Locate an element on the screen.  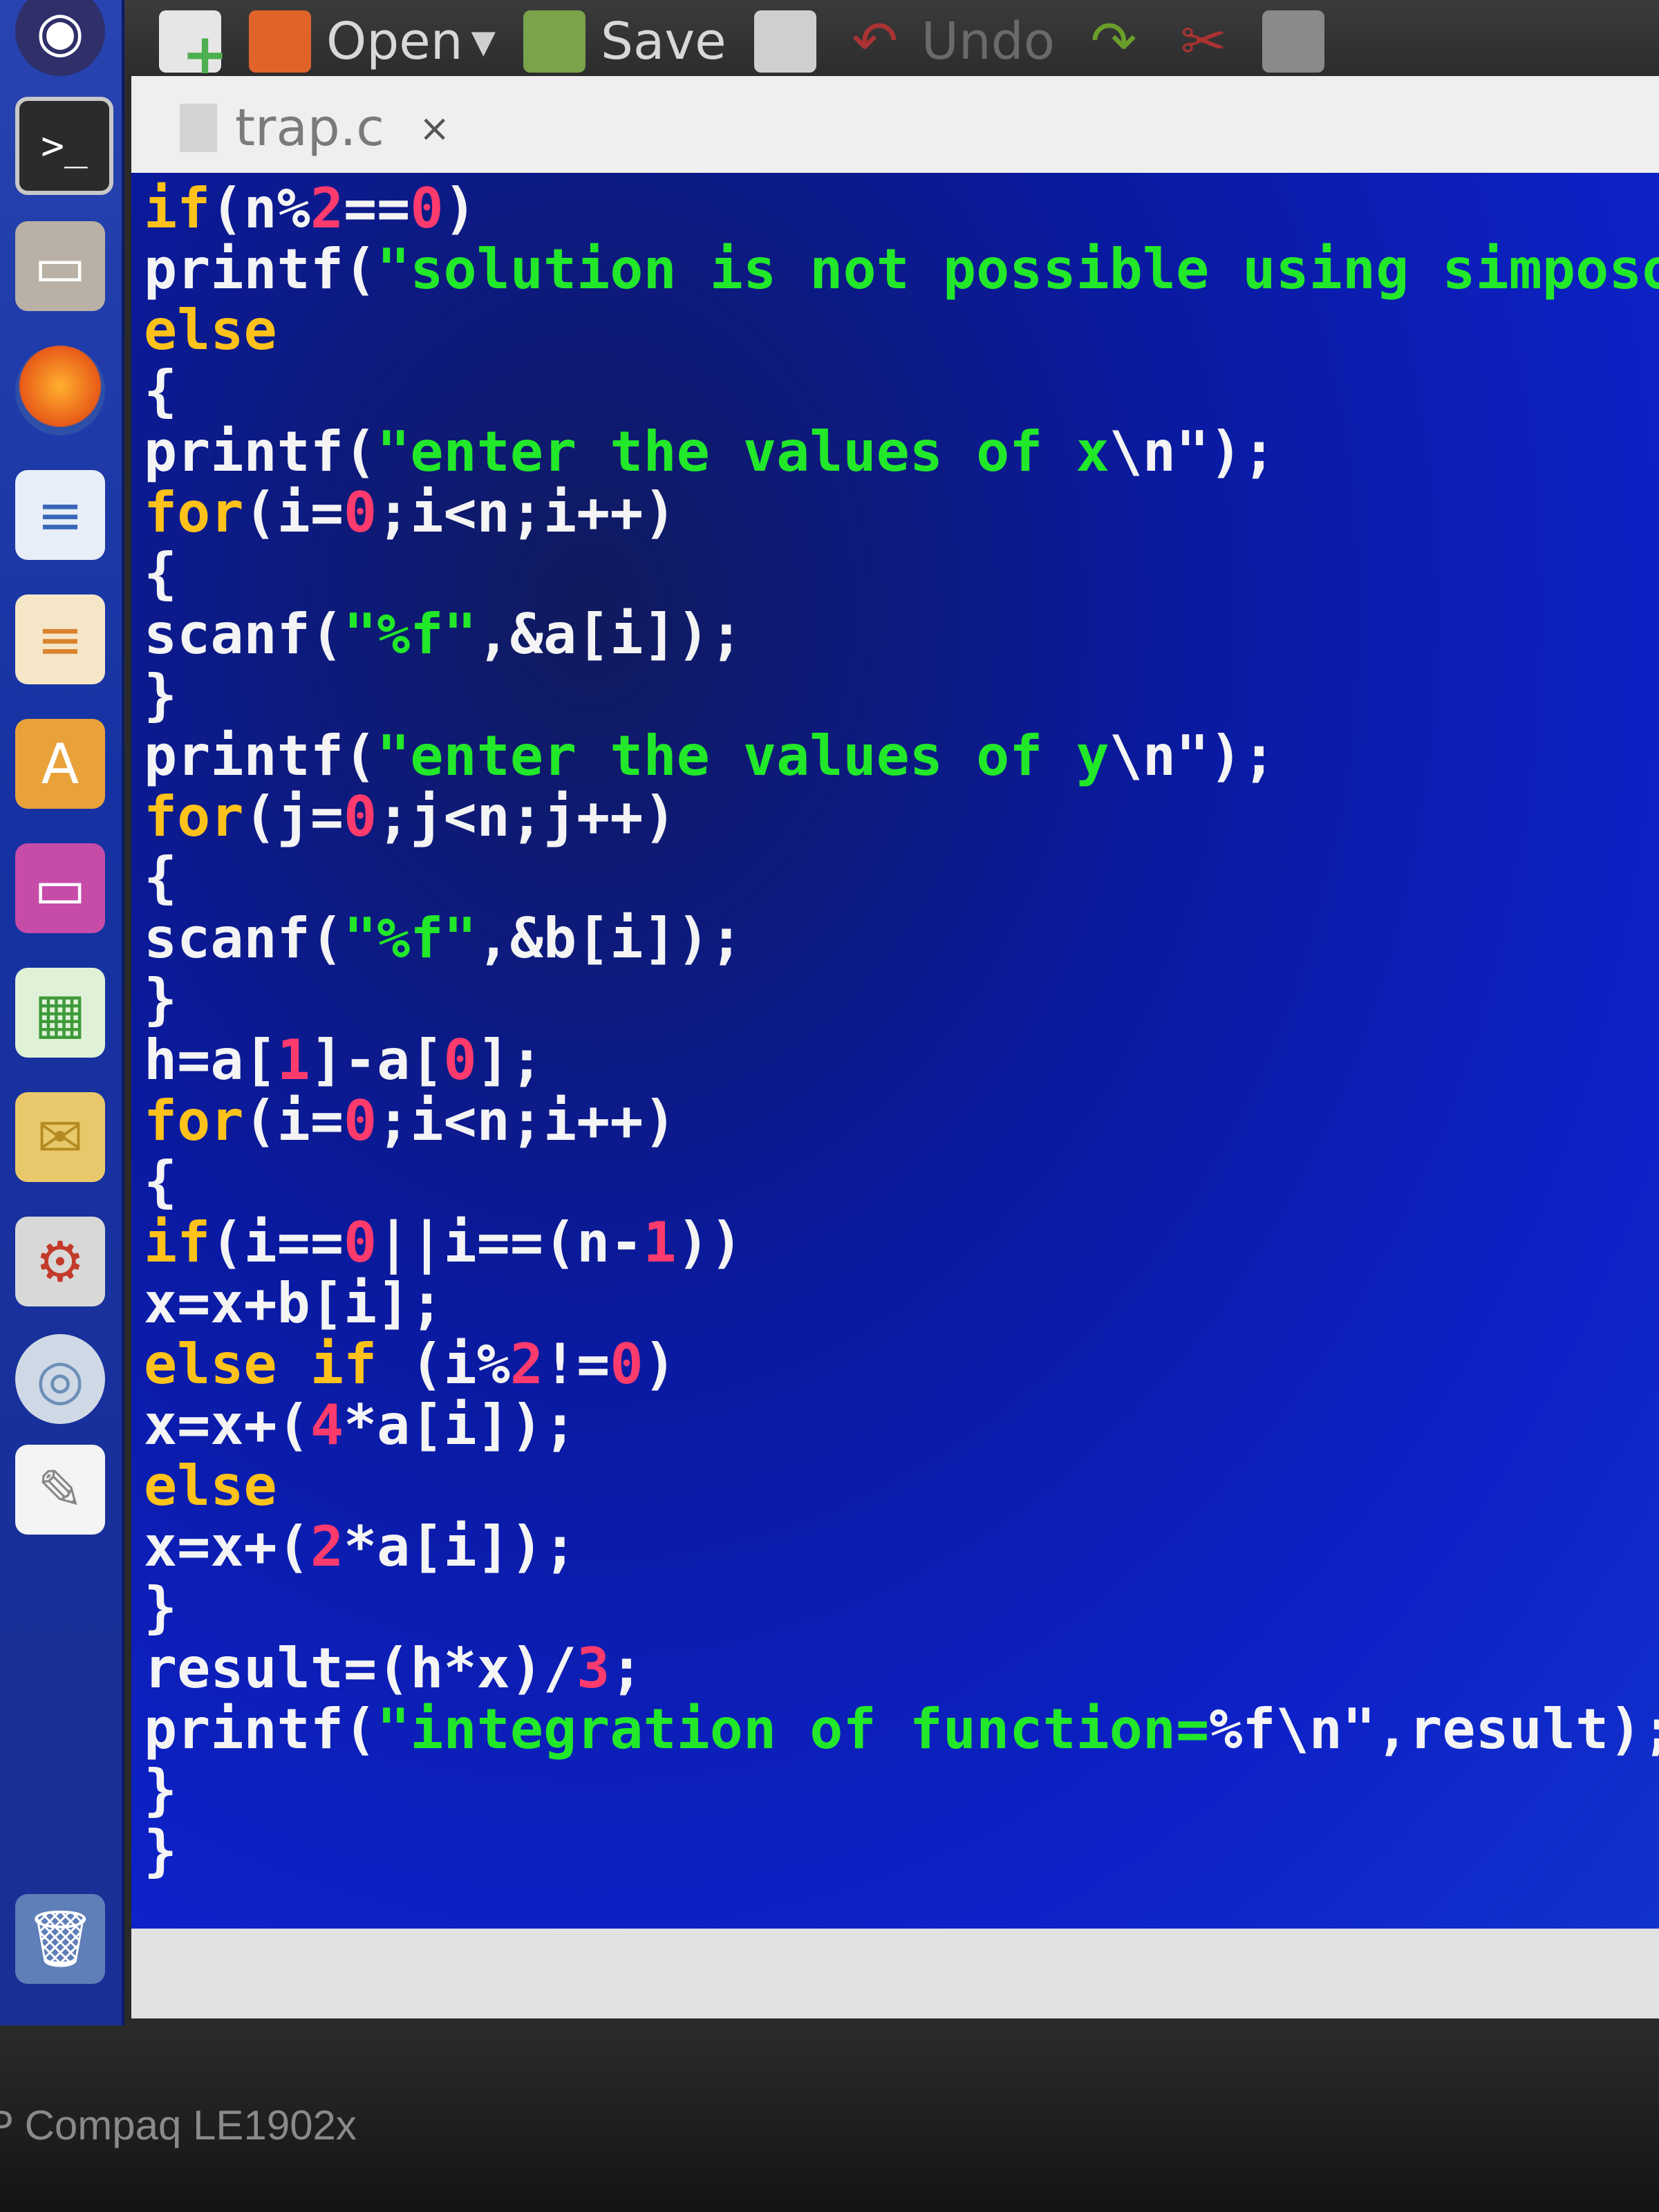
launcher-sidebar: ◉ >_ ▭ ≡ ≡ A ▭ ▦ ✉ ⚙ ◎ ✎ 🗑 is located at coordinates (62, 1013).